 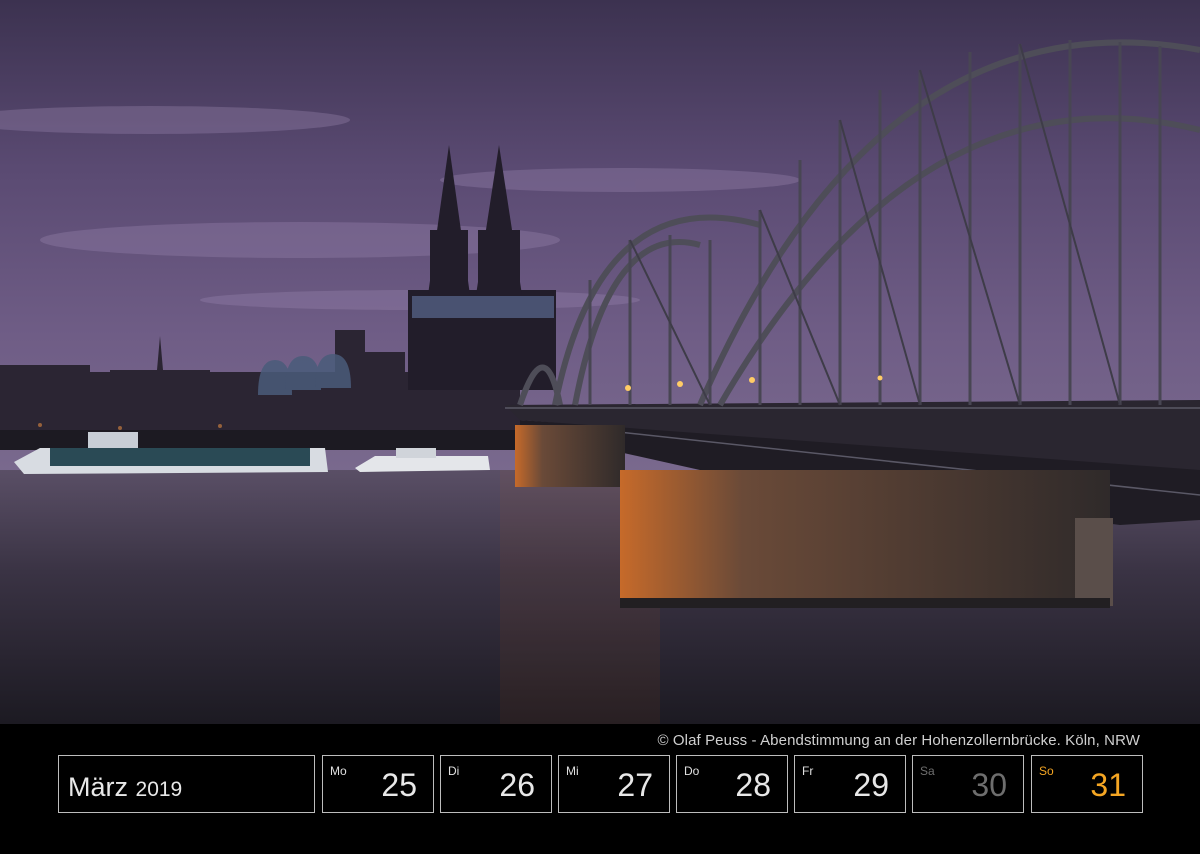 What do you see at coordinates (614, 784) in the screenshot?
I see `day-cell-mi: Mi 27` at bounding box center [614, 784].